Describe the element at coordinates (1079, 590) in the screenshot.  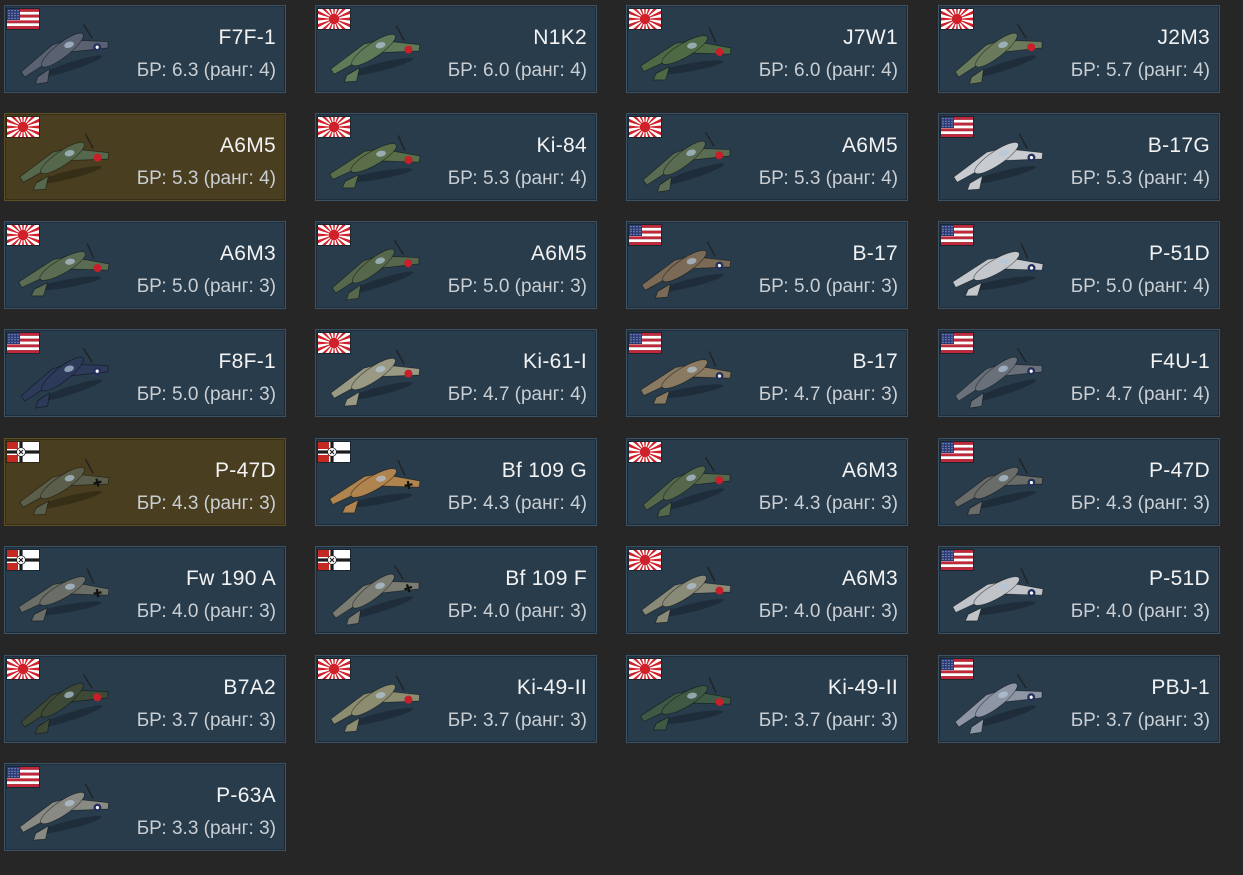
I see `vehicle-card: P-51D БР: 4.0 (ранг: 3)` at that location.